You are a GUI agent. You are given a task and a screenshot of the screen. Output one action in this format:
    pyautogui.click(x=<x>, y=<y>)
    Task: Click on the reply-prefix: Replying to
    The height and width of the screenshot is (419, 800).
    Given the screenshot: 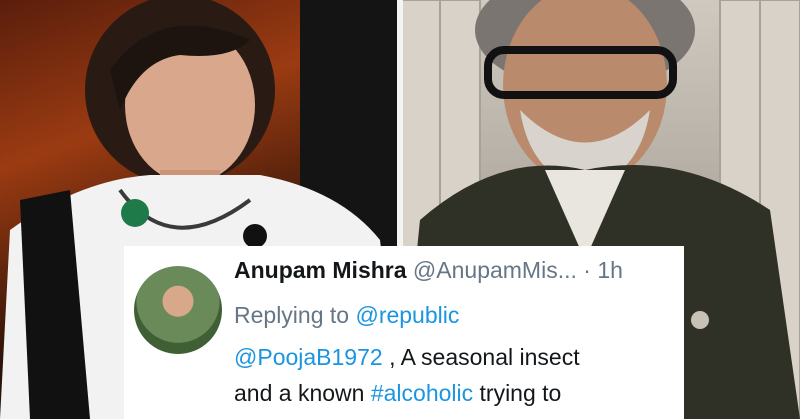 What is the action you would take?
    pyautogui.click(x=292, y=315)
    